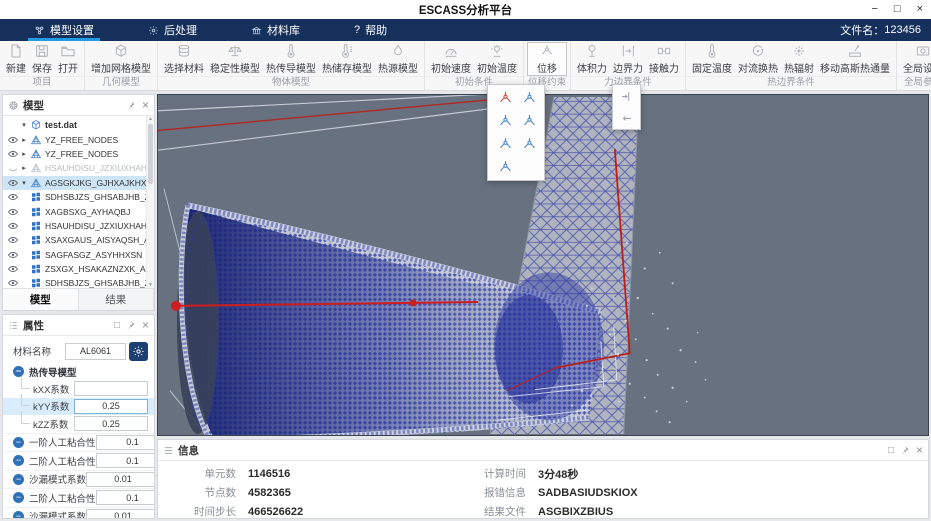 Image resolution: width=931 pixels, height=521 pixels. What do you see at coordinates (370, 30) in the screenshot?
I see `tab-help: ? 帮助` at bounding box center [370, 30].